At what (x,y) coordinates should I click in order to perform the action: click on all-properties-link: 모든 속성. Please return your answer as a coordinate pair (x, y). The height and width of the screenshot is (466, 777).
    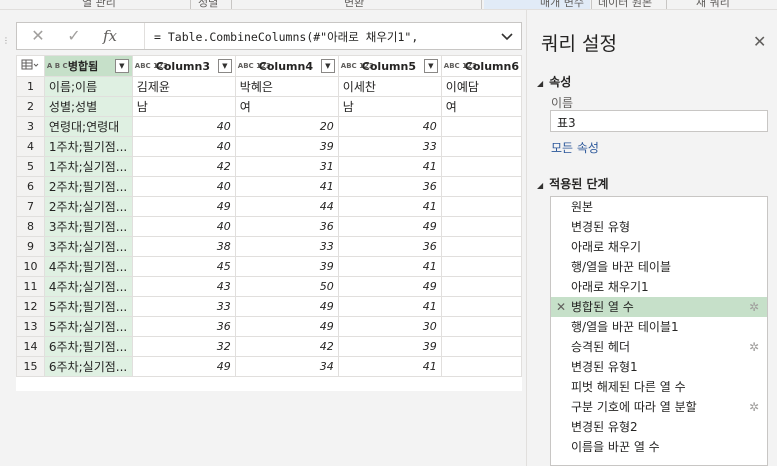
    Looking at the image, I should click on (575, 147).